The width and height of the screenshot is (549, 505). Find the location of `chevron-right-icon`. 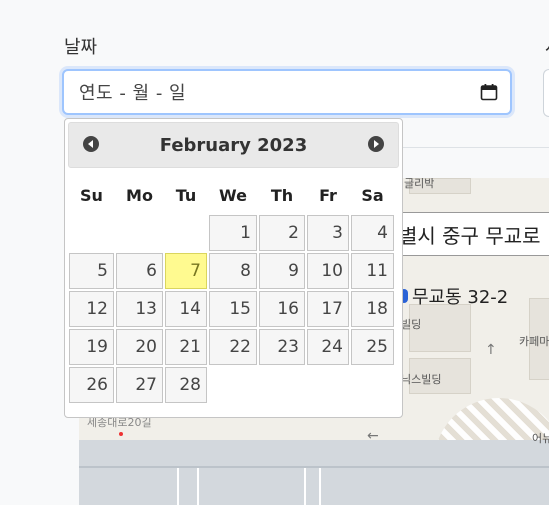

chevron-right-icon is located at coordinates (376, 144).